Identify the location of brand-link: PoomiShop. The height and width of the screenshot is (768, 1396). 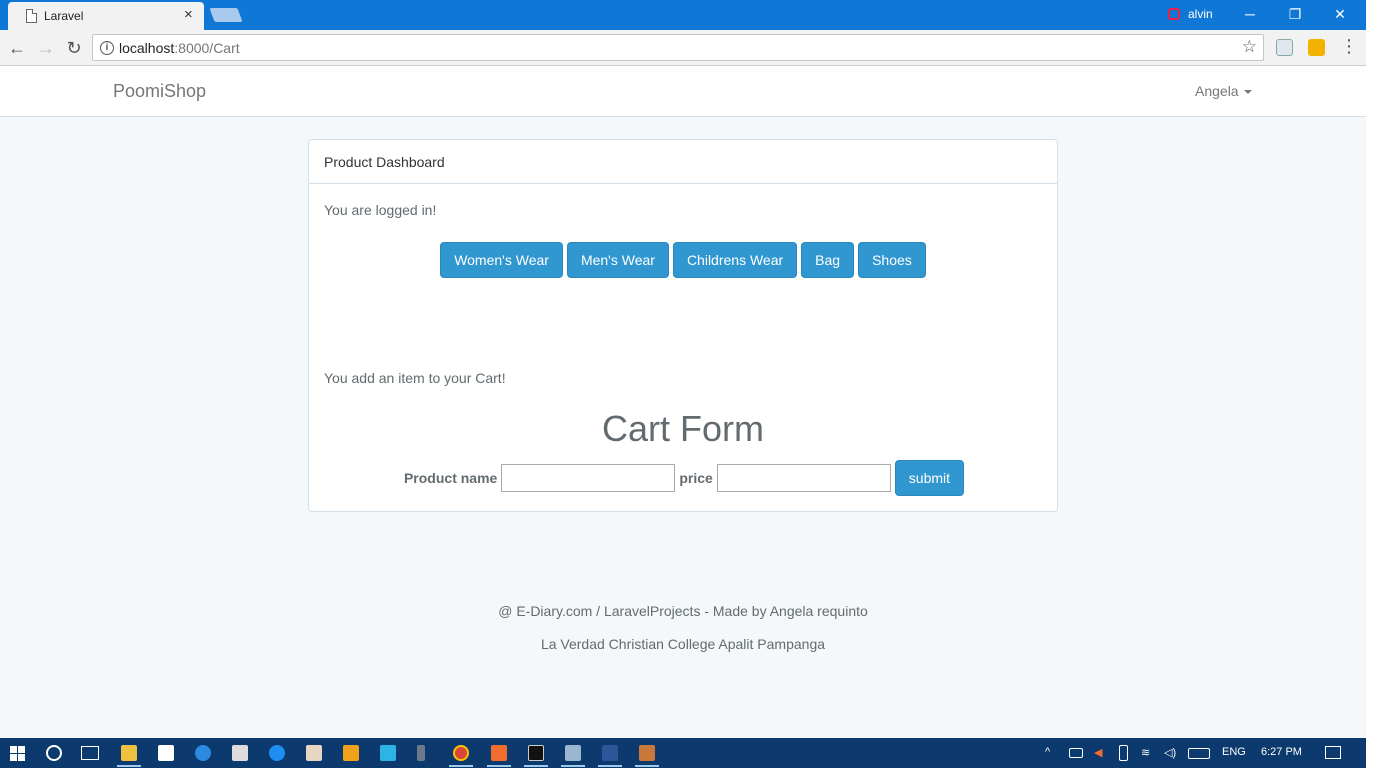
(159, 91).